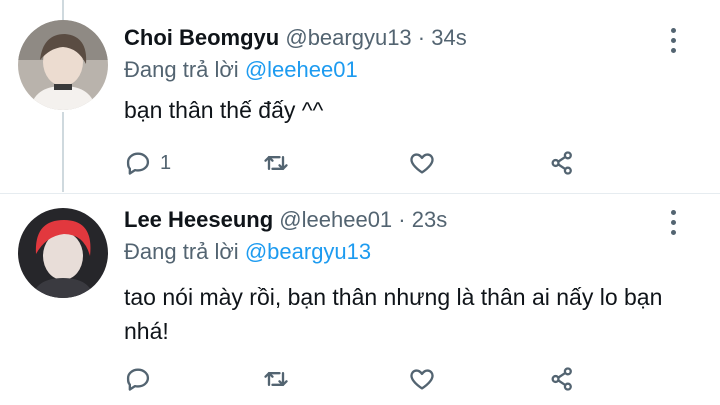  I want to click on replying-to: Đang trả lời @leehee01, so click(241, 70).